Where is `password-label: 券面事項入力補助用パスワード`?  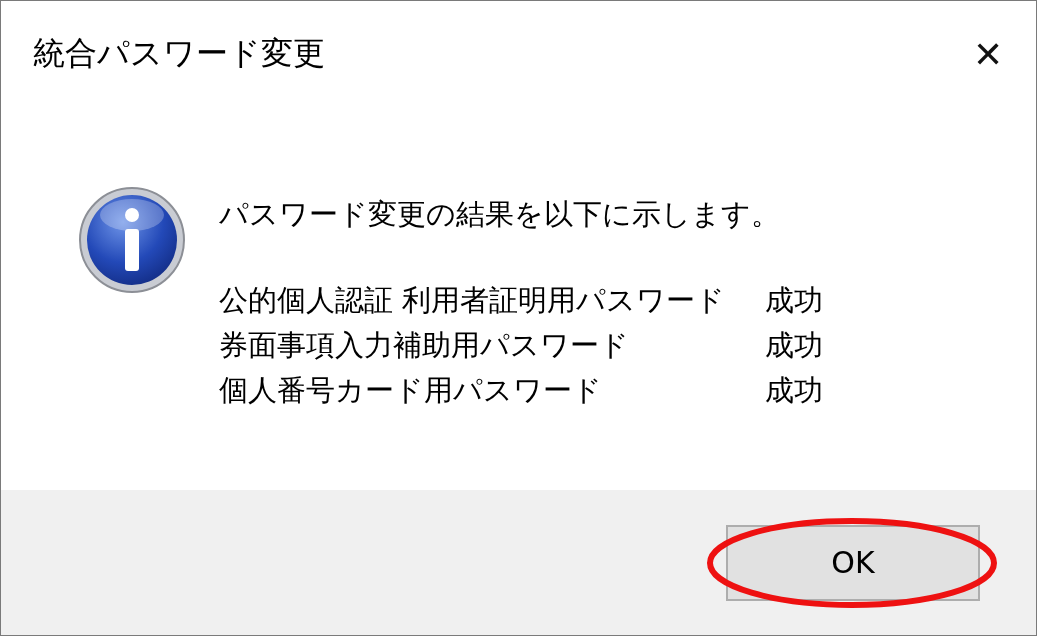 password-label: 券面事項入力補助用パスワード is located at coordinates (424, 345).